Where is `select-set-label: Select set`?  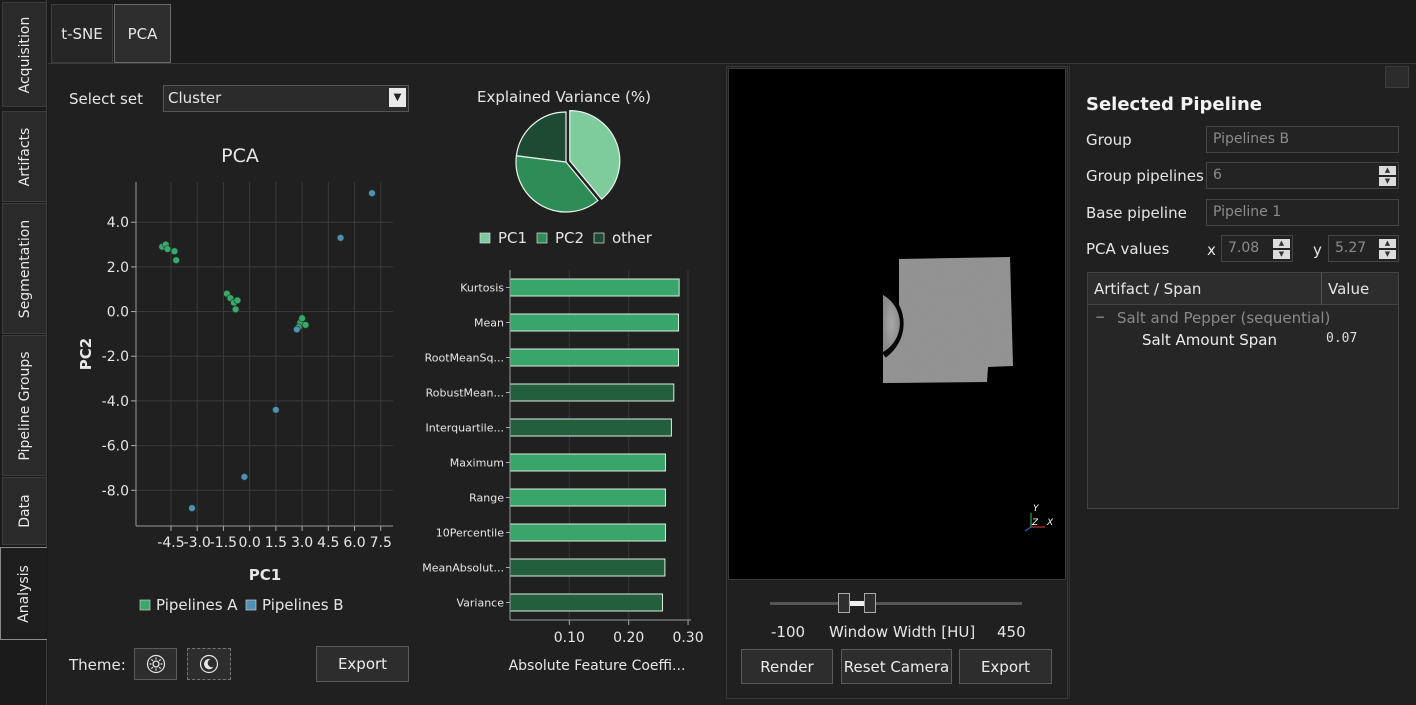
select-set-label: Select set is located at coordinates (106, 99).